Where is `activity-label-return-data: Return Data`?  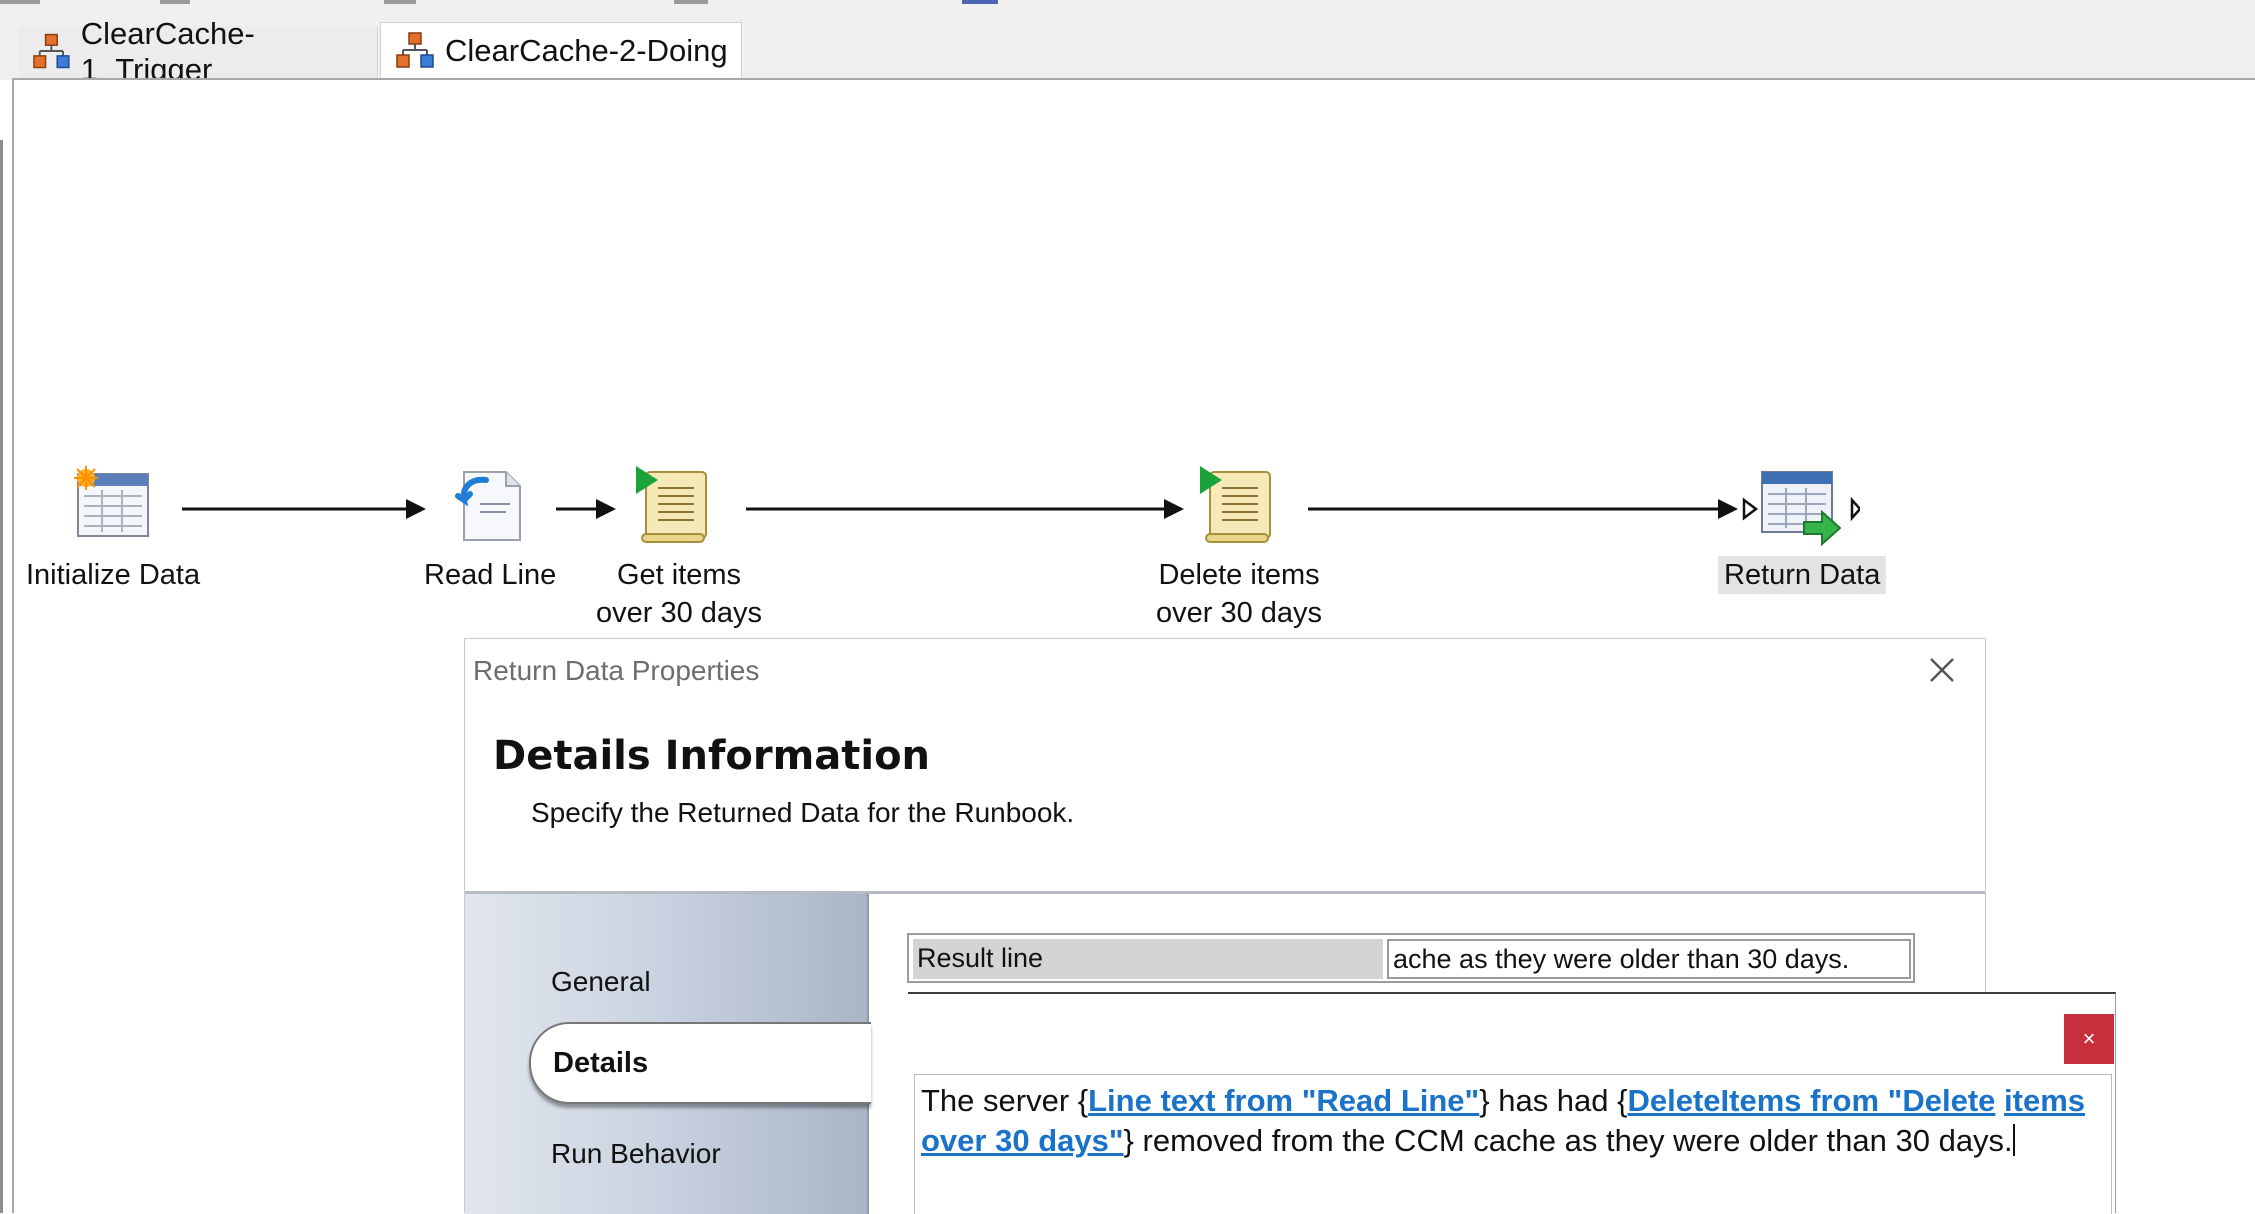
activity-label-return-data: Return Data is located at coordinates (1802, 575).